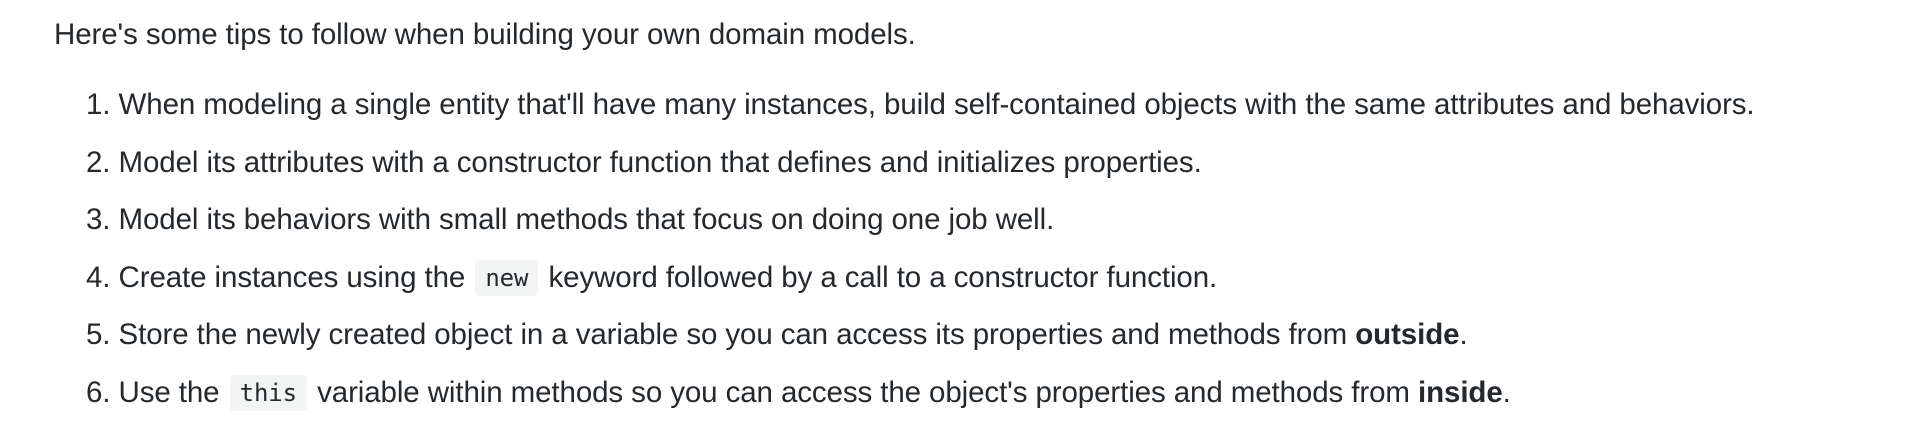 The width and height of the screenshot is (1932, 434). I want to click on inline-code: this, so click(268, 392).